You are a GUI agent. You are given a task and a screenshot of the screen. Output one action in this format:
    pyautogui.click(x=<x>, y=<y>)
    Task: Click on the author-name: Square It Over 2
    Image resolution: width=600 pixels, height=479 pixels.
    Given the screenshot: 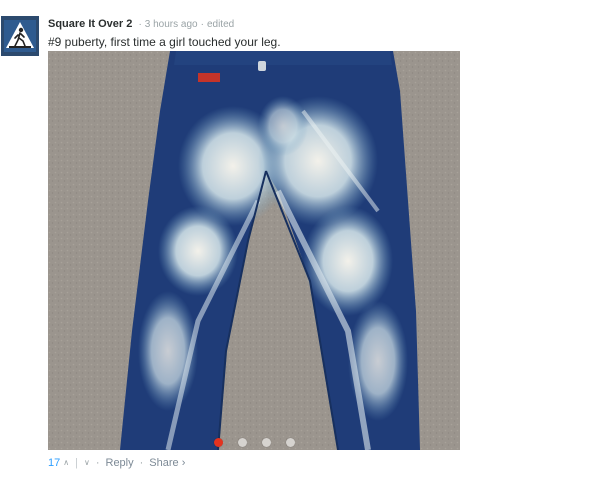 What is the action you would take?
    pyautogui.click(x=90, y=24)
    